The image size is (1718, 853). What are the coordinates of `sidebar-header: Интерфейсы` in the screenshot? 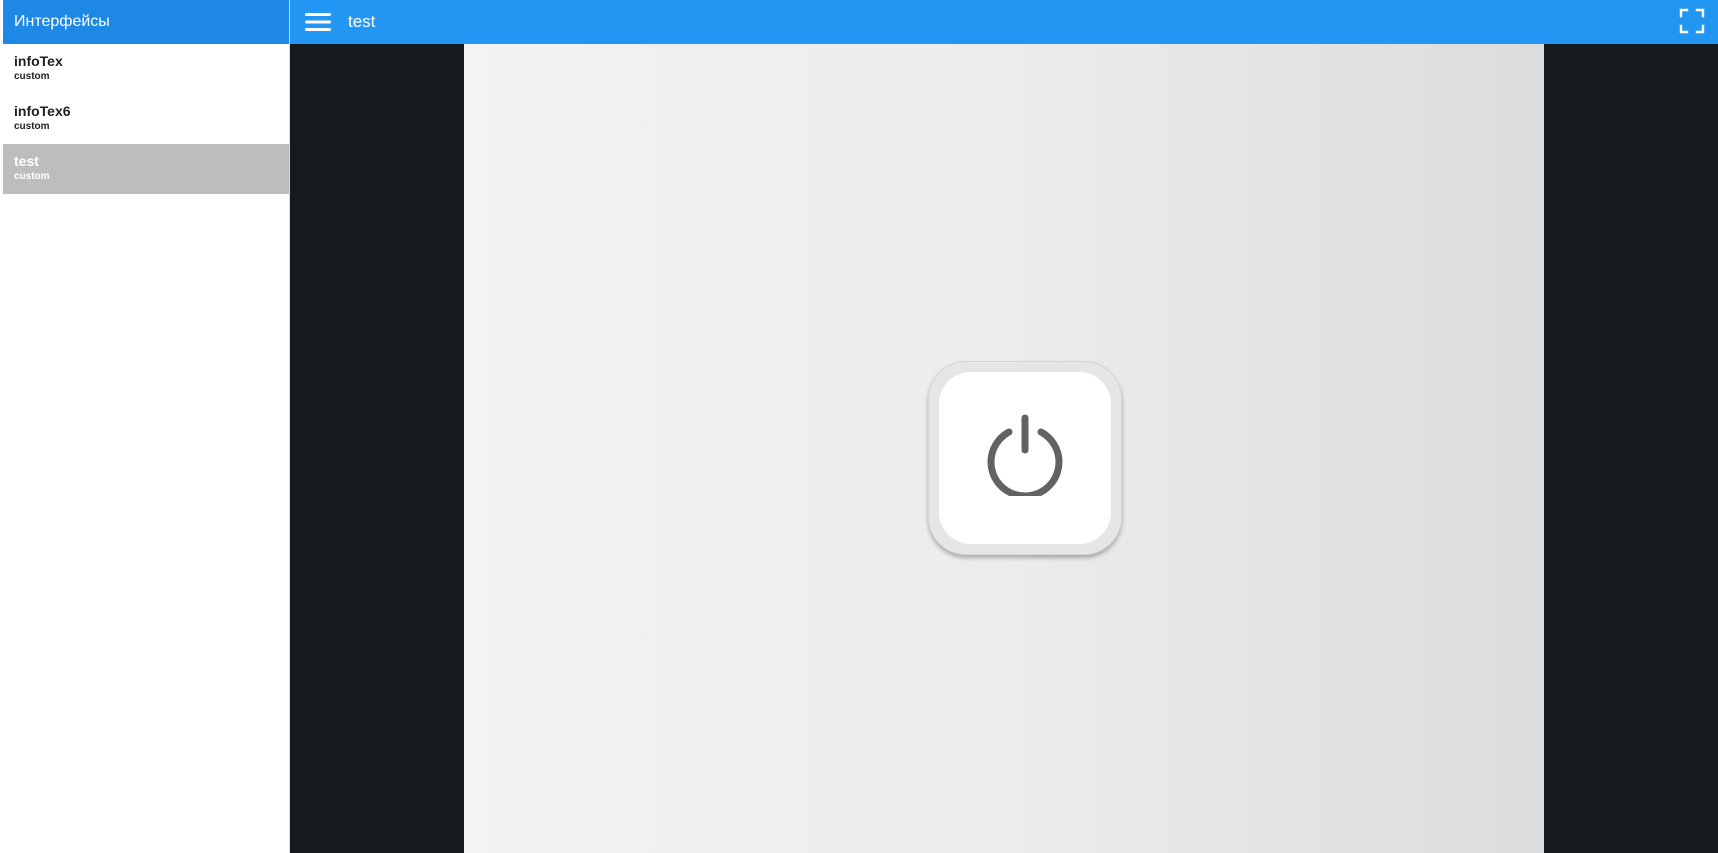 It's located at (146, 22).